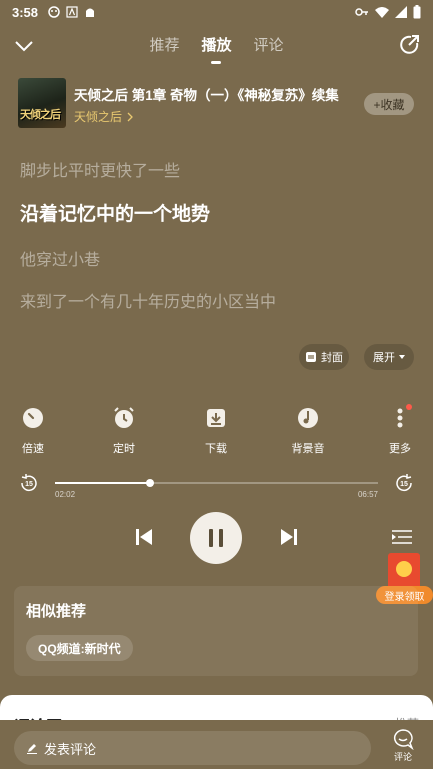  Describe the element at coordinates (289, 537) in the screenshot. I see `next-icon` at that location.